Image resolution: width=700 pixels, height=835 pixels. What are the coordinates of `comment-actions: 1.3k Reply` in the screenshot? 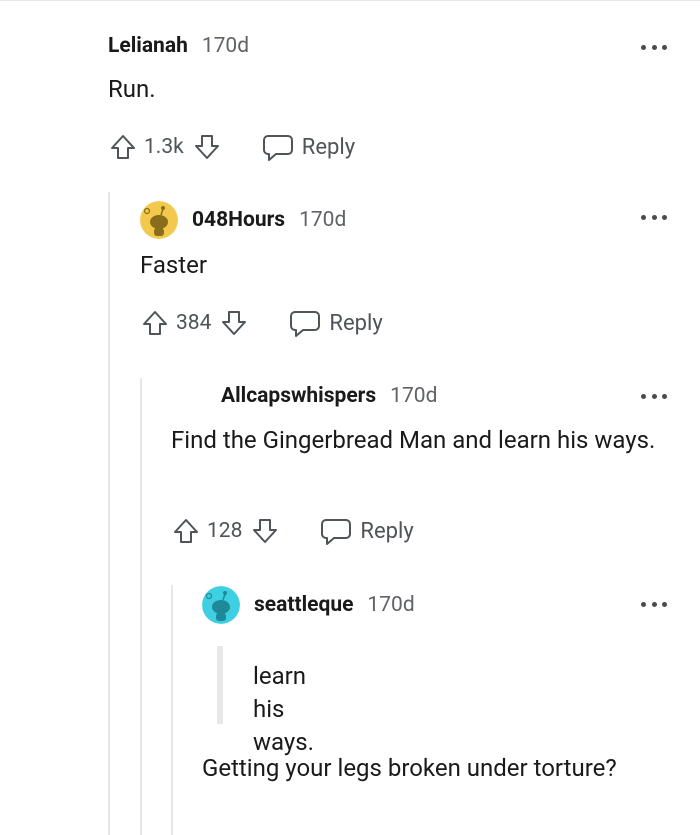 It's located at (231, 147).